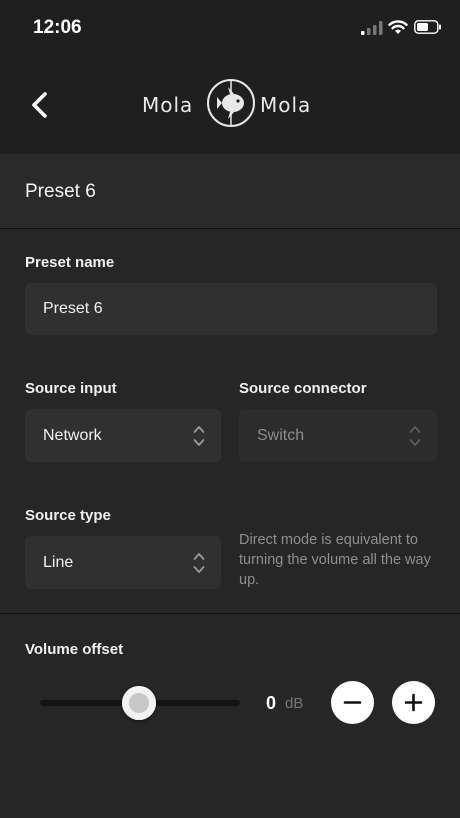 The width and height of the screenshot is (460, 818). Describe the element at coordinates (73, 308) in the screenshot. I see `preset-name-value: Preset 6` at that location.